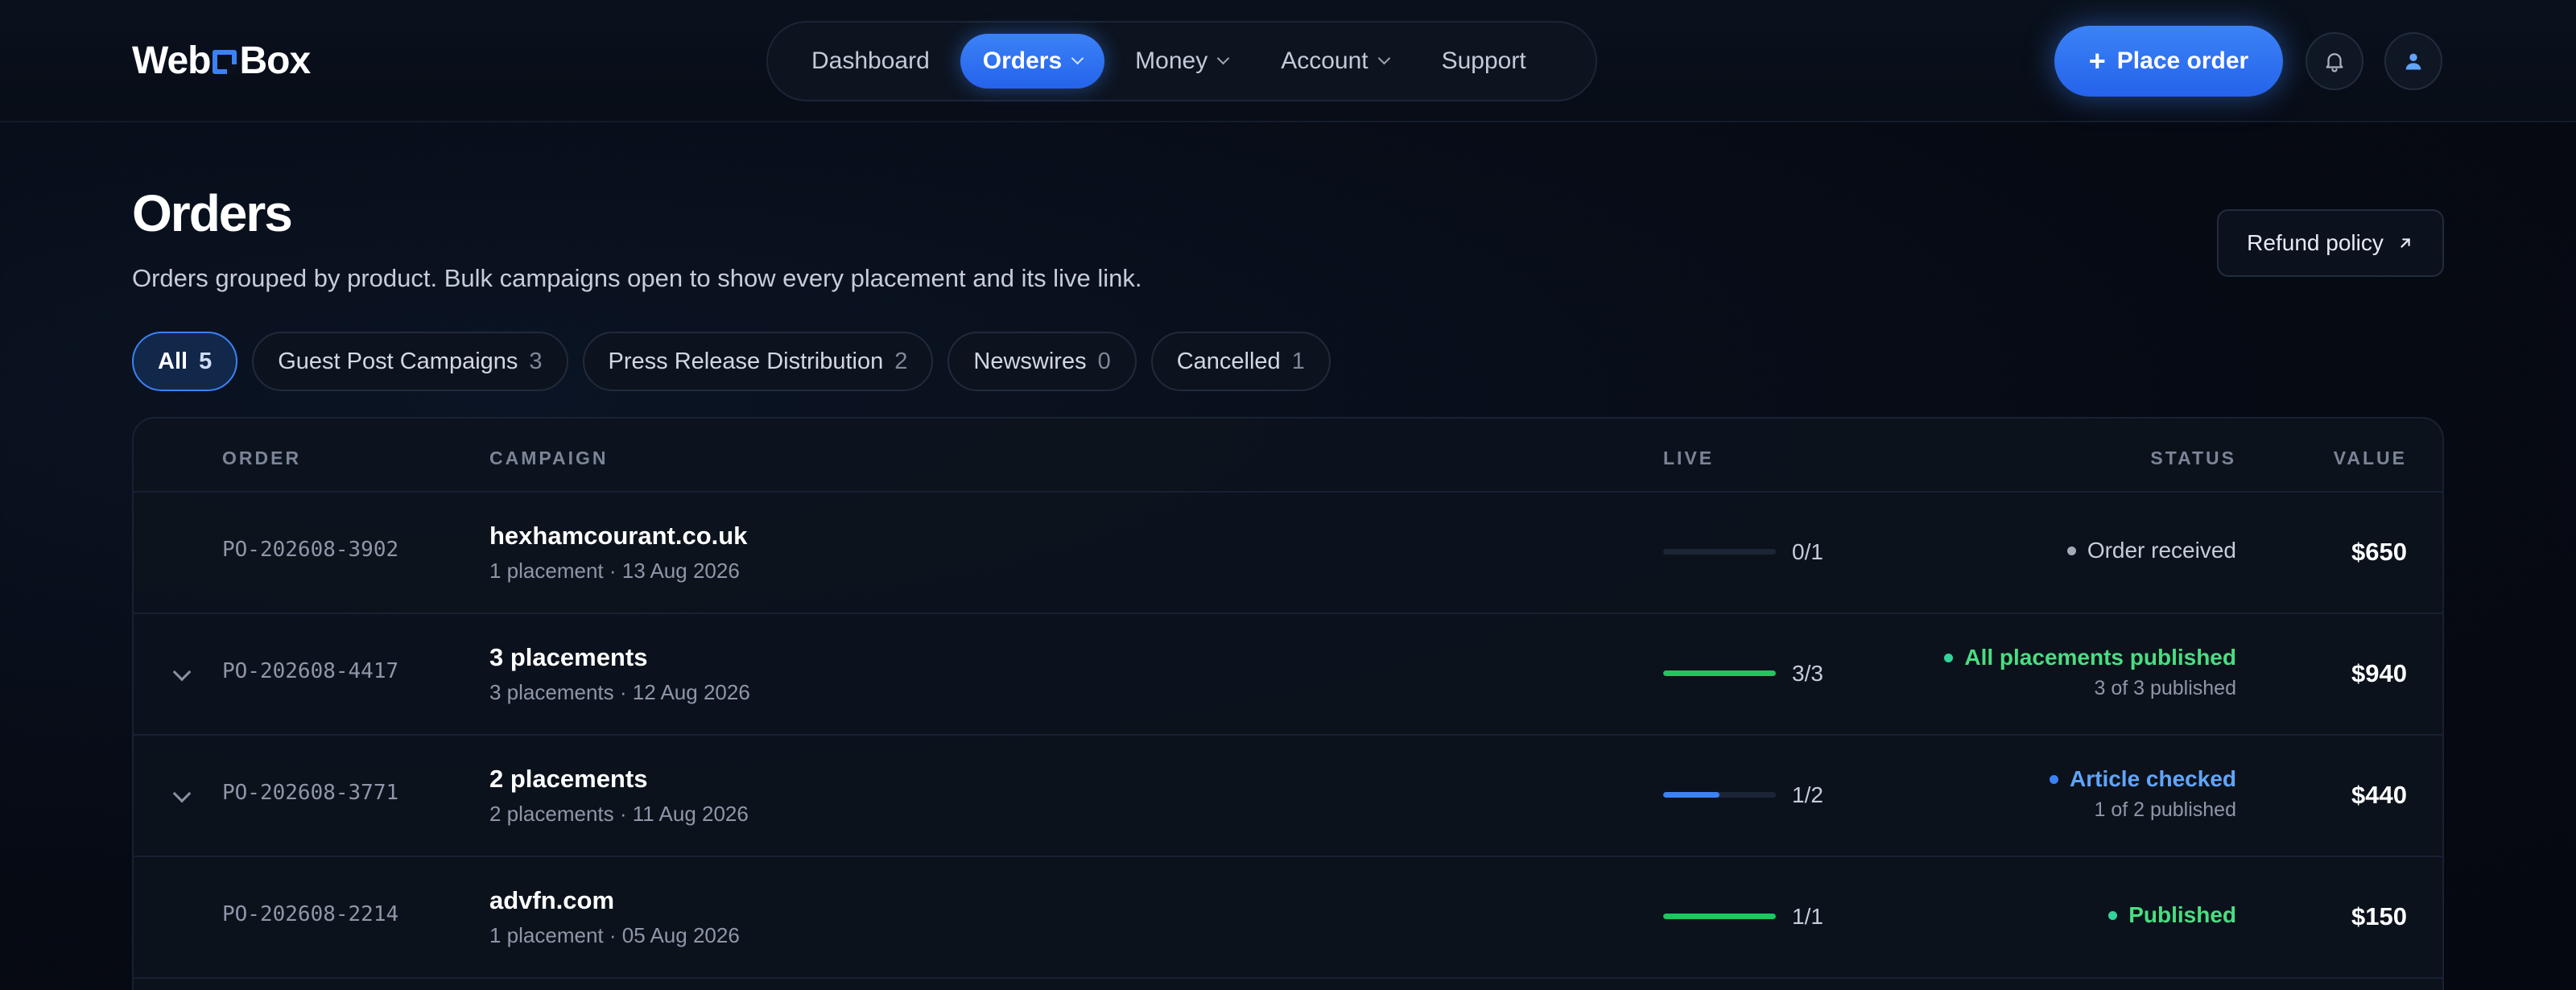  What do you see at coordinates (2193, 458) in the screenshot?
I see `column-header-status: STATUS` at bounding box center [2193, 458].